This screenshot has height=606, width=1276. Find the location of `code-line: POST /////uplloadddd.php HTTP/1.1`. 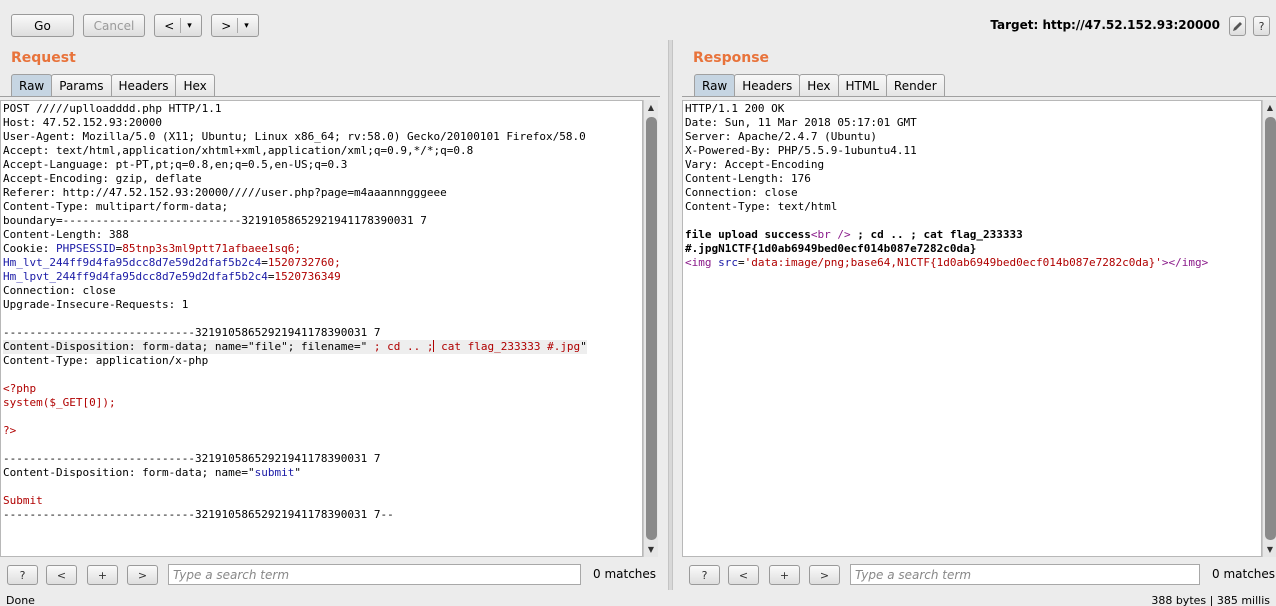

code-line: POST /////uplloadddd.php HTTP/1.1 is located at coordinates (295, 109).